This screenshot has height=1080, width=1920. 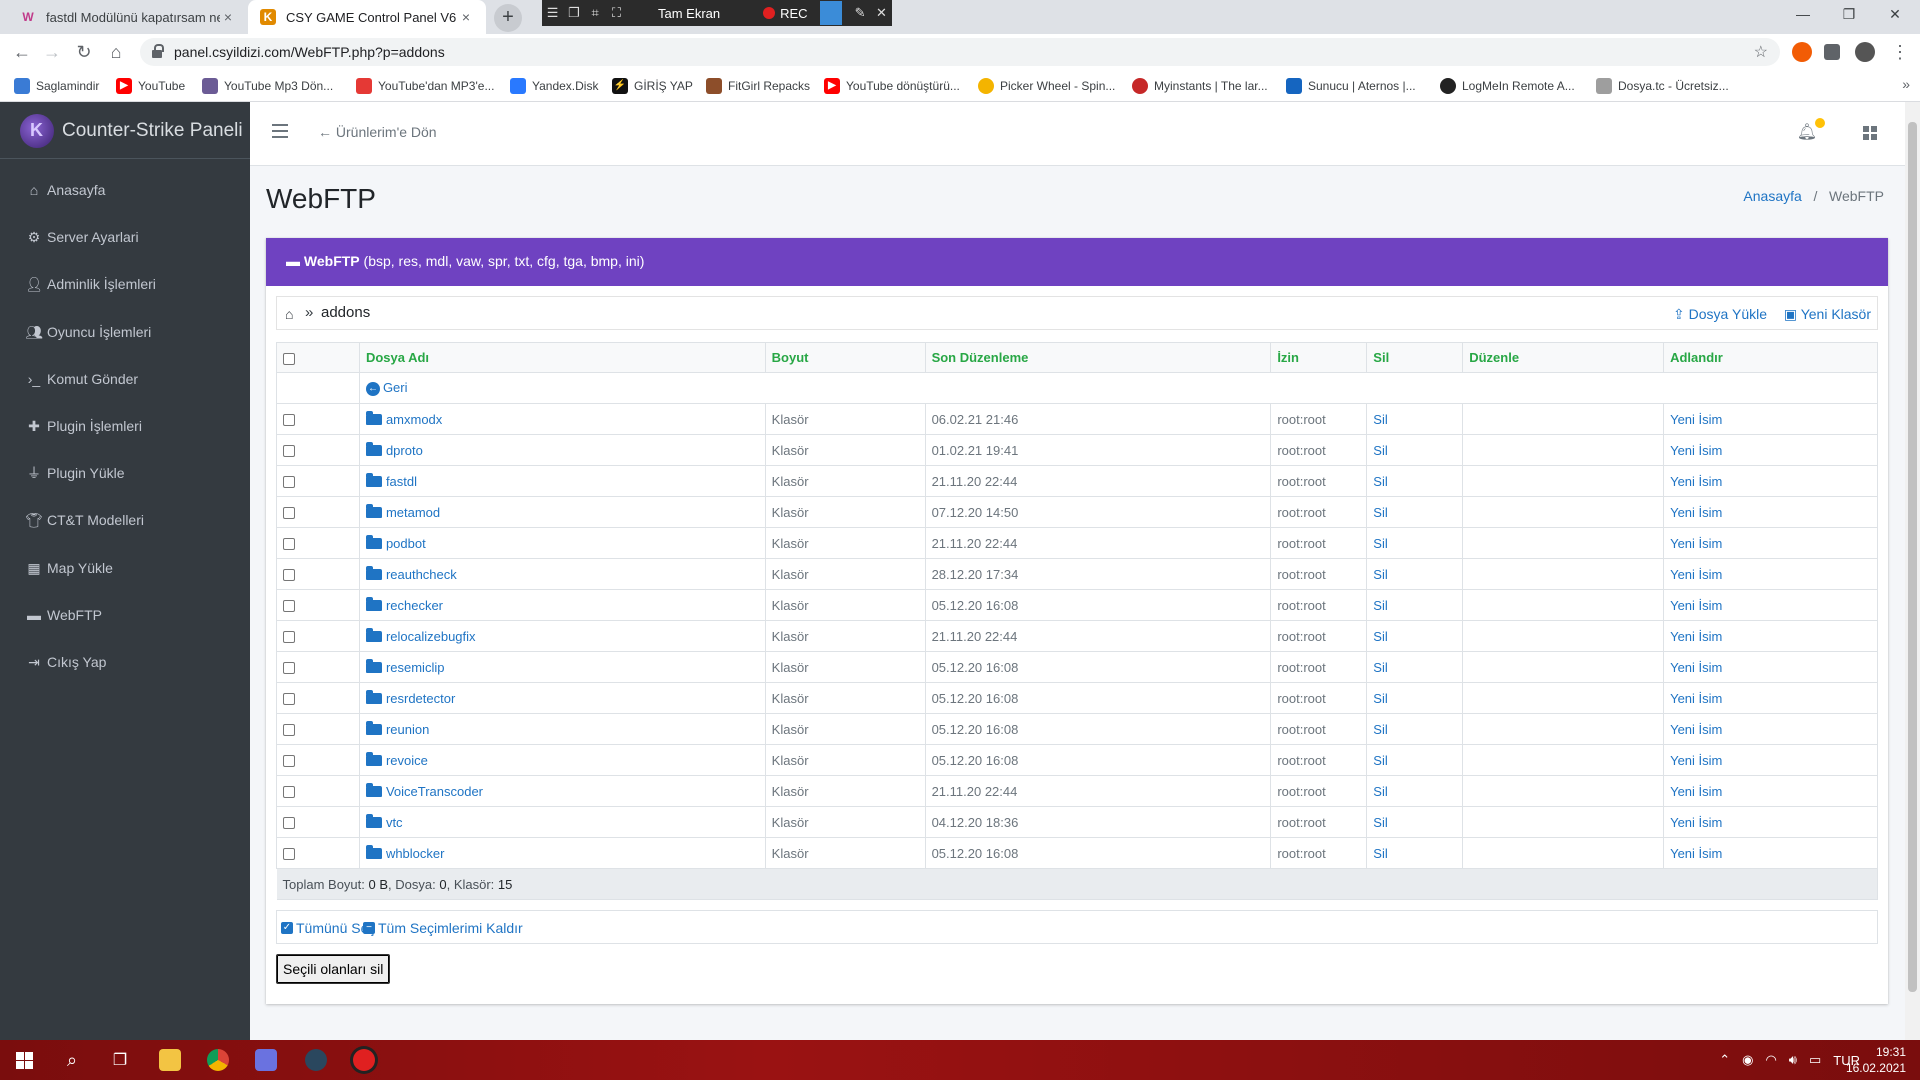 What do you see at coordinates (72, 1060) in the screenshot?
I see `search-icon: ⌕` at bounding box center [72, 1060].